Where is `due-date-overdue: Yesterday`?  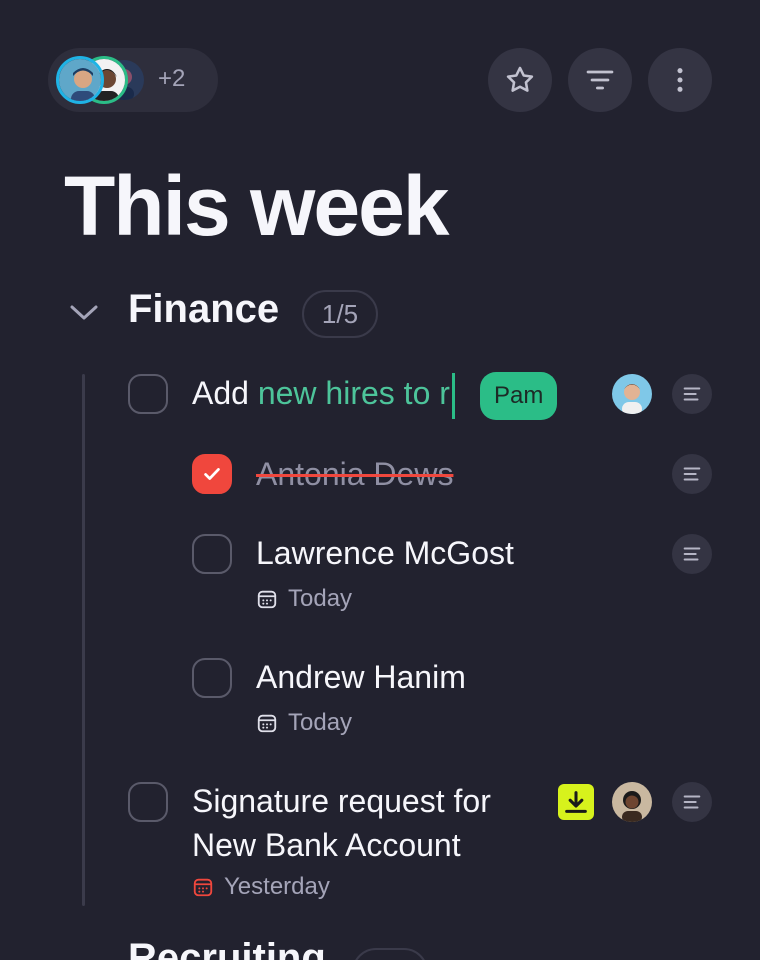 due-date-overdue: Yesterday is located at coordinates (261, 887).